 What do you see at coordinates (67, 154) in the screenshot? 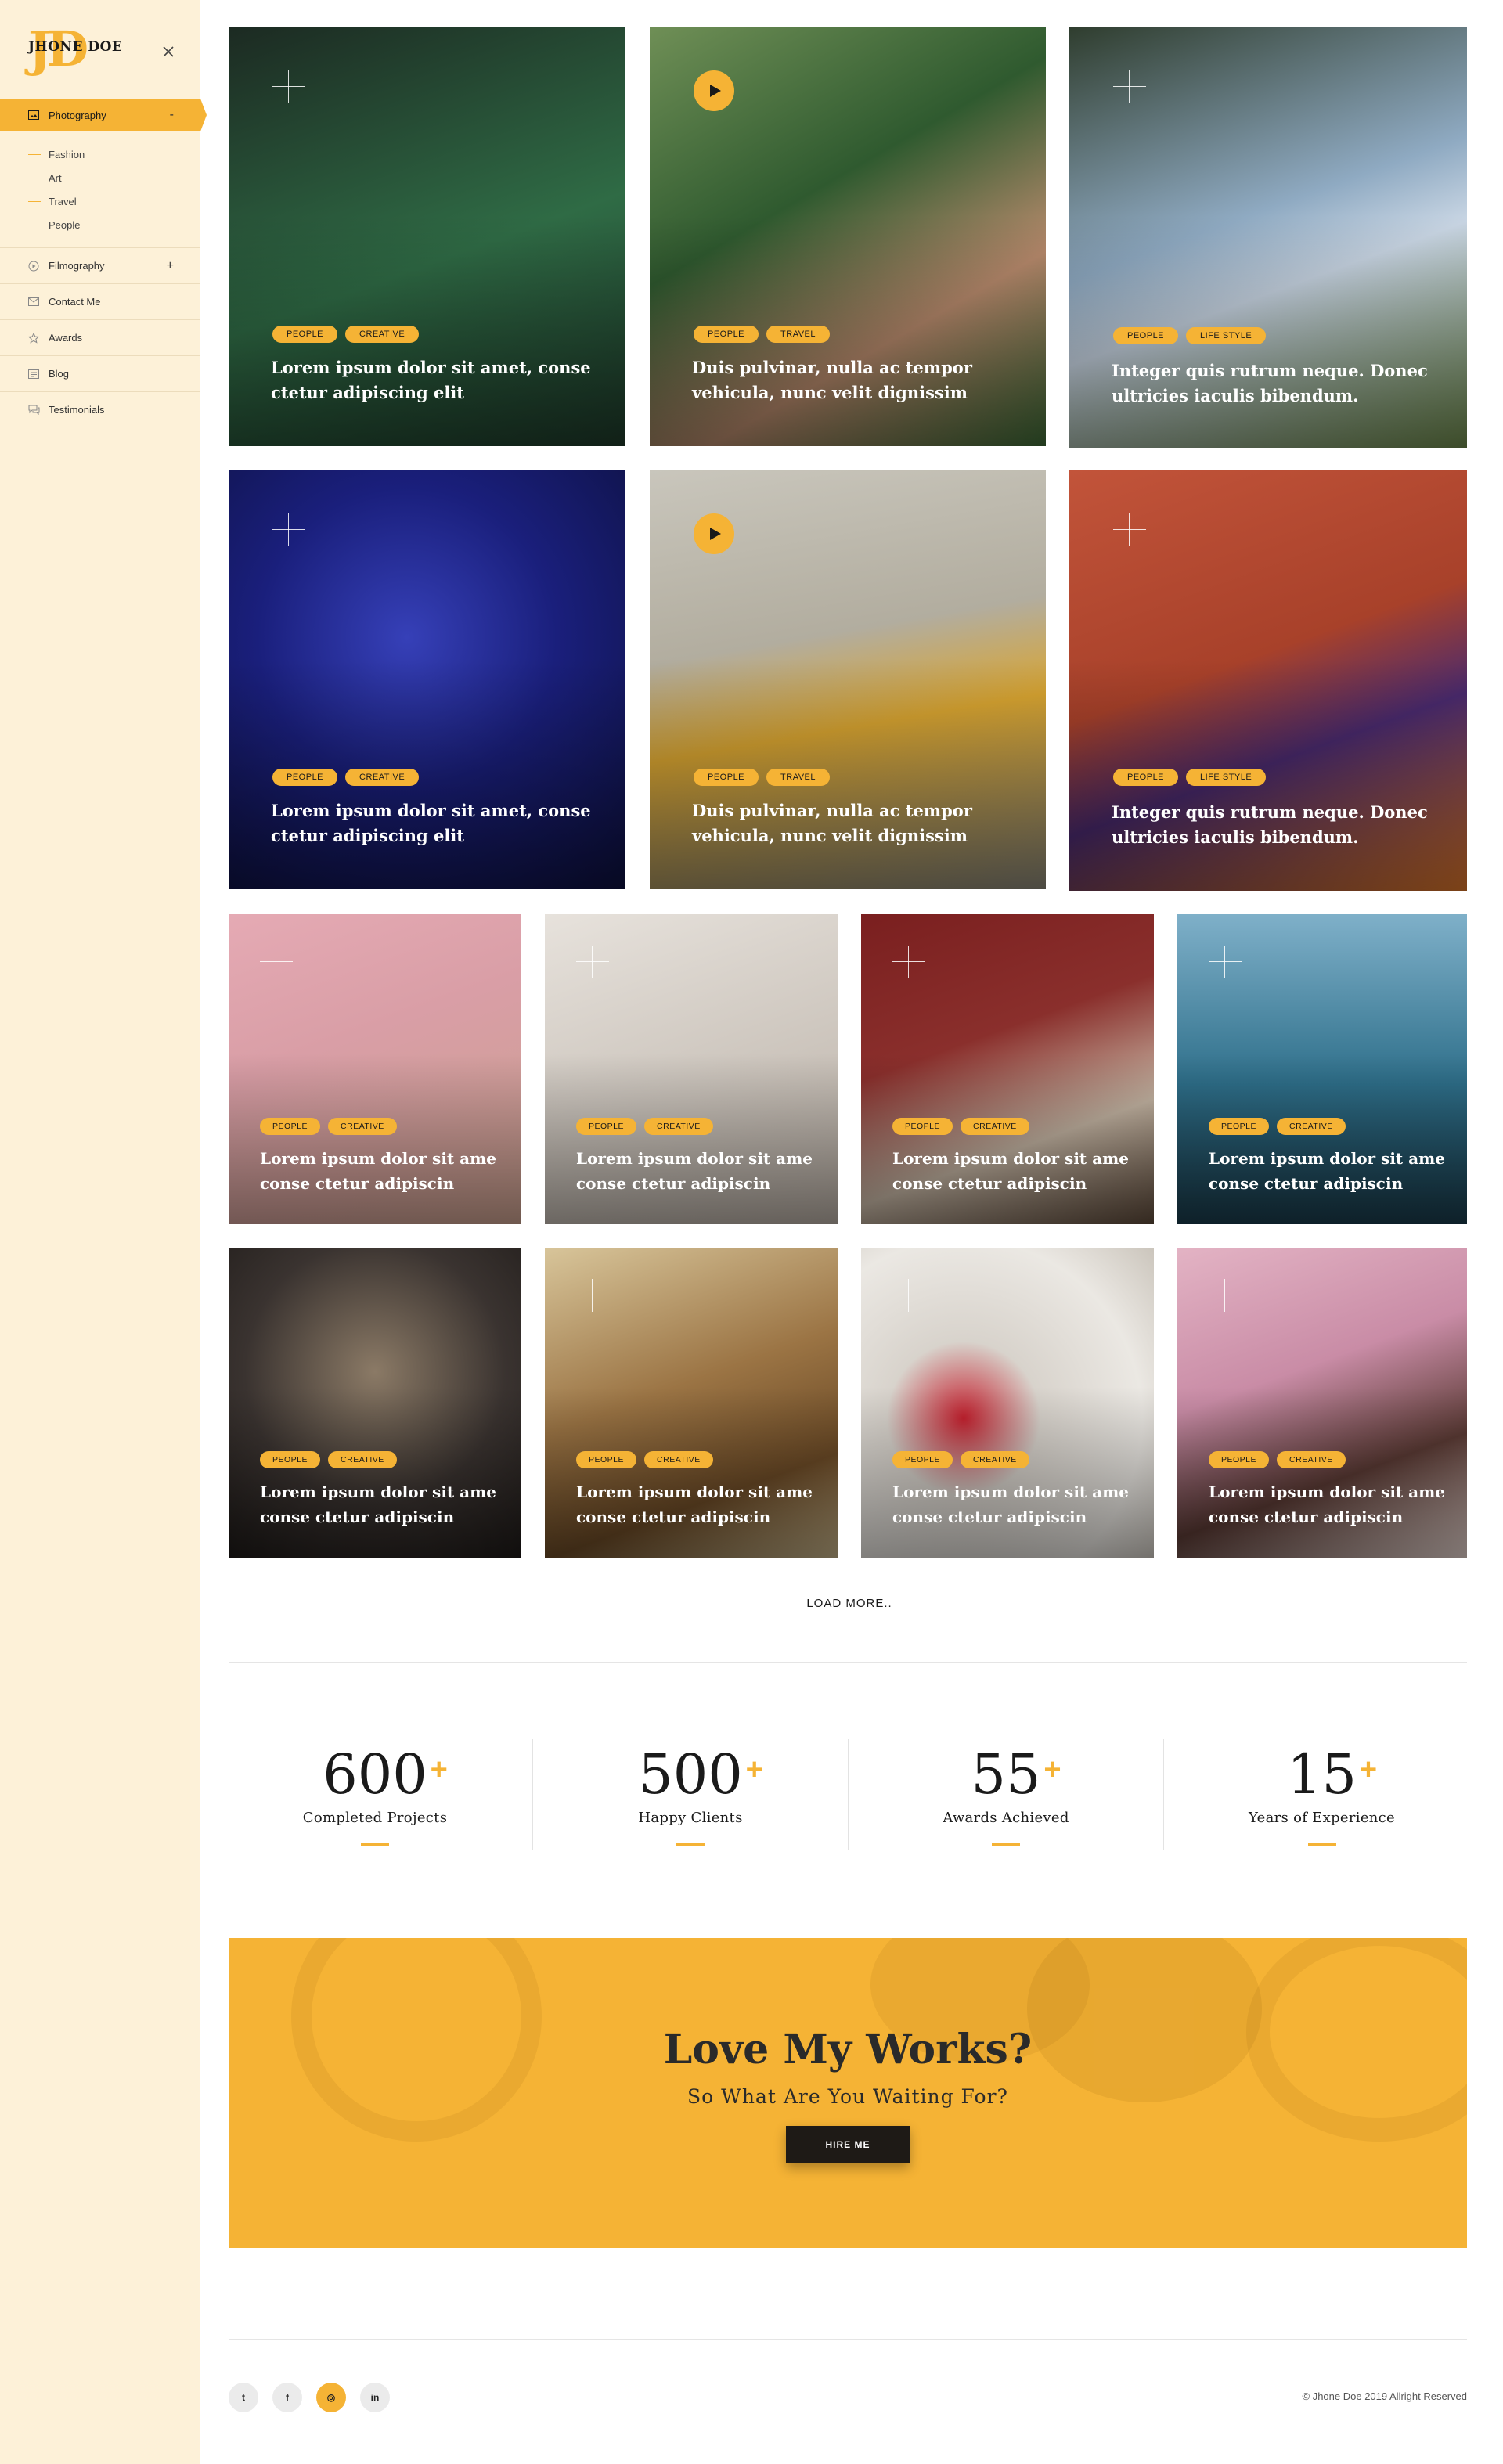
I see `subitem-label: Fashion` at bounding box center [67, 154].